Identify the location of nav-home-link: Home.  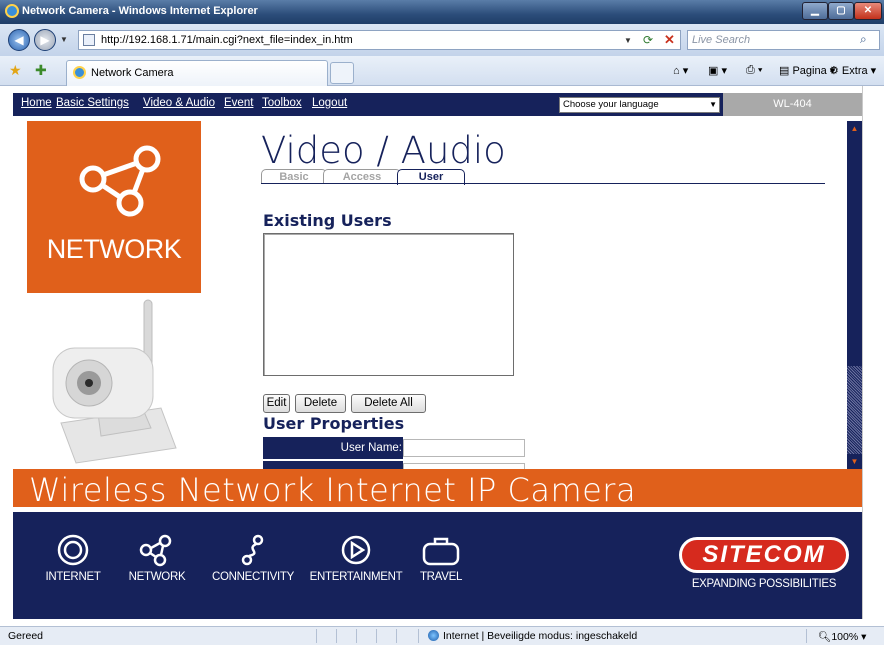
(36, 103).